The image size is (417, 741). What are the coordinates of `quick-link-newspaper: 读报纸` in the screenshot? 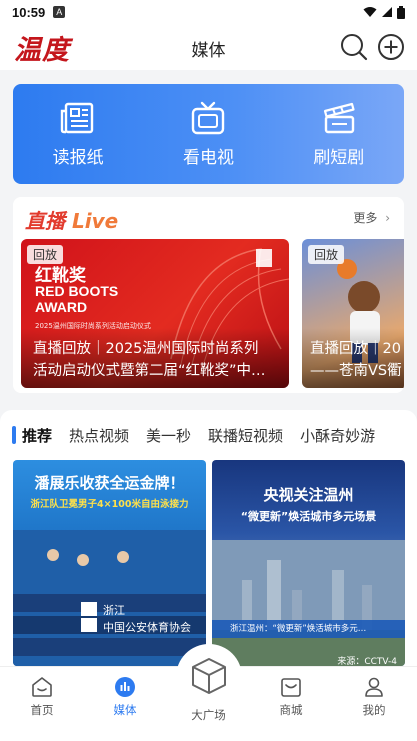 It's located at (78, 134).